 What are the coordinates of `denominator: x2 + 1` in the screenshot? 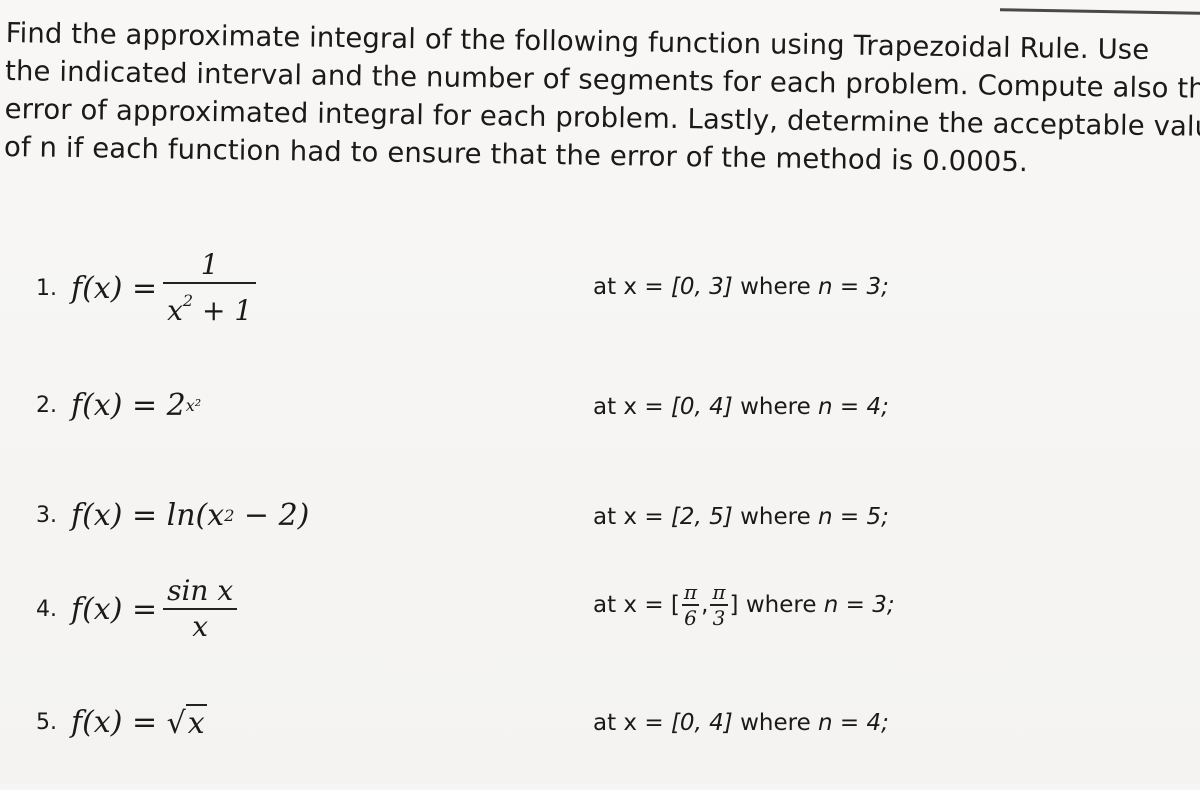 It's located at (209, 306).